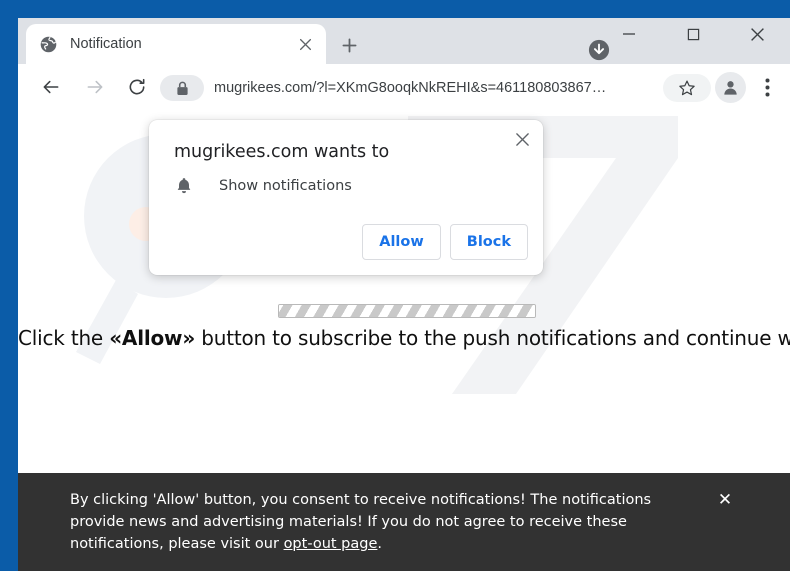 The image size is (790, 571). Describe the element at coordinates (730, 87) in the screenshot. I see `profile-avatar-icon` at that location.